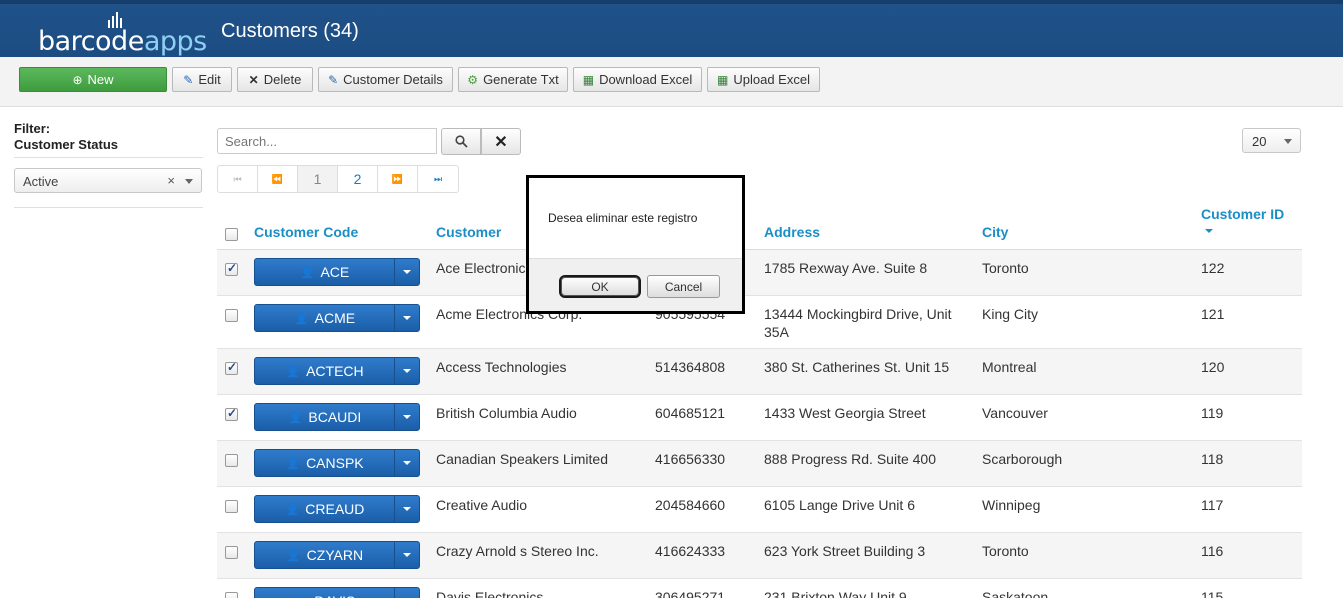  I want to click on search-button, so click(461, 141).